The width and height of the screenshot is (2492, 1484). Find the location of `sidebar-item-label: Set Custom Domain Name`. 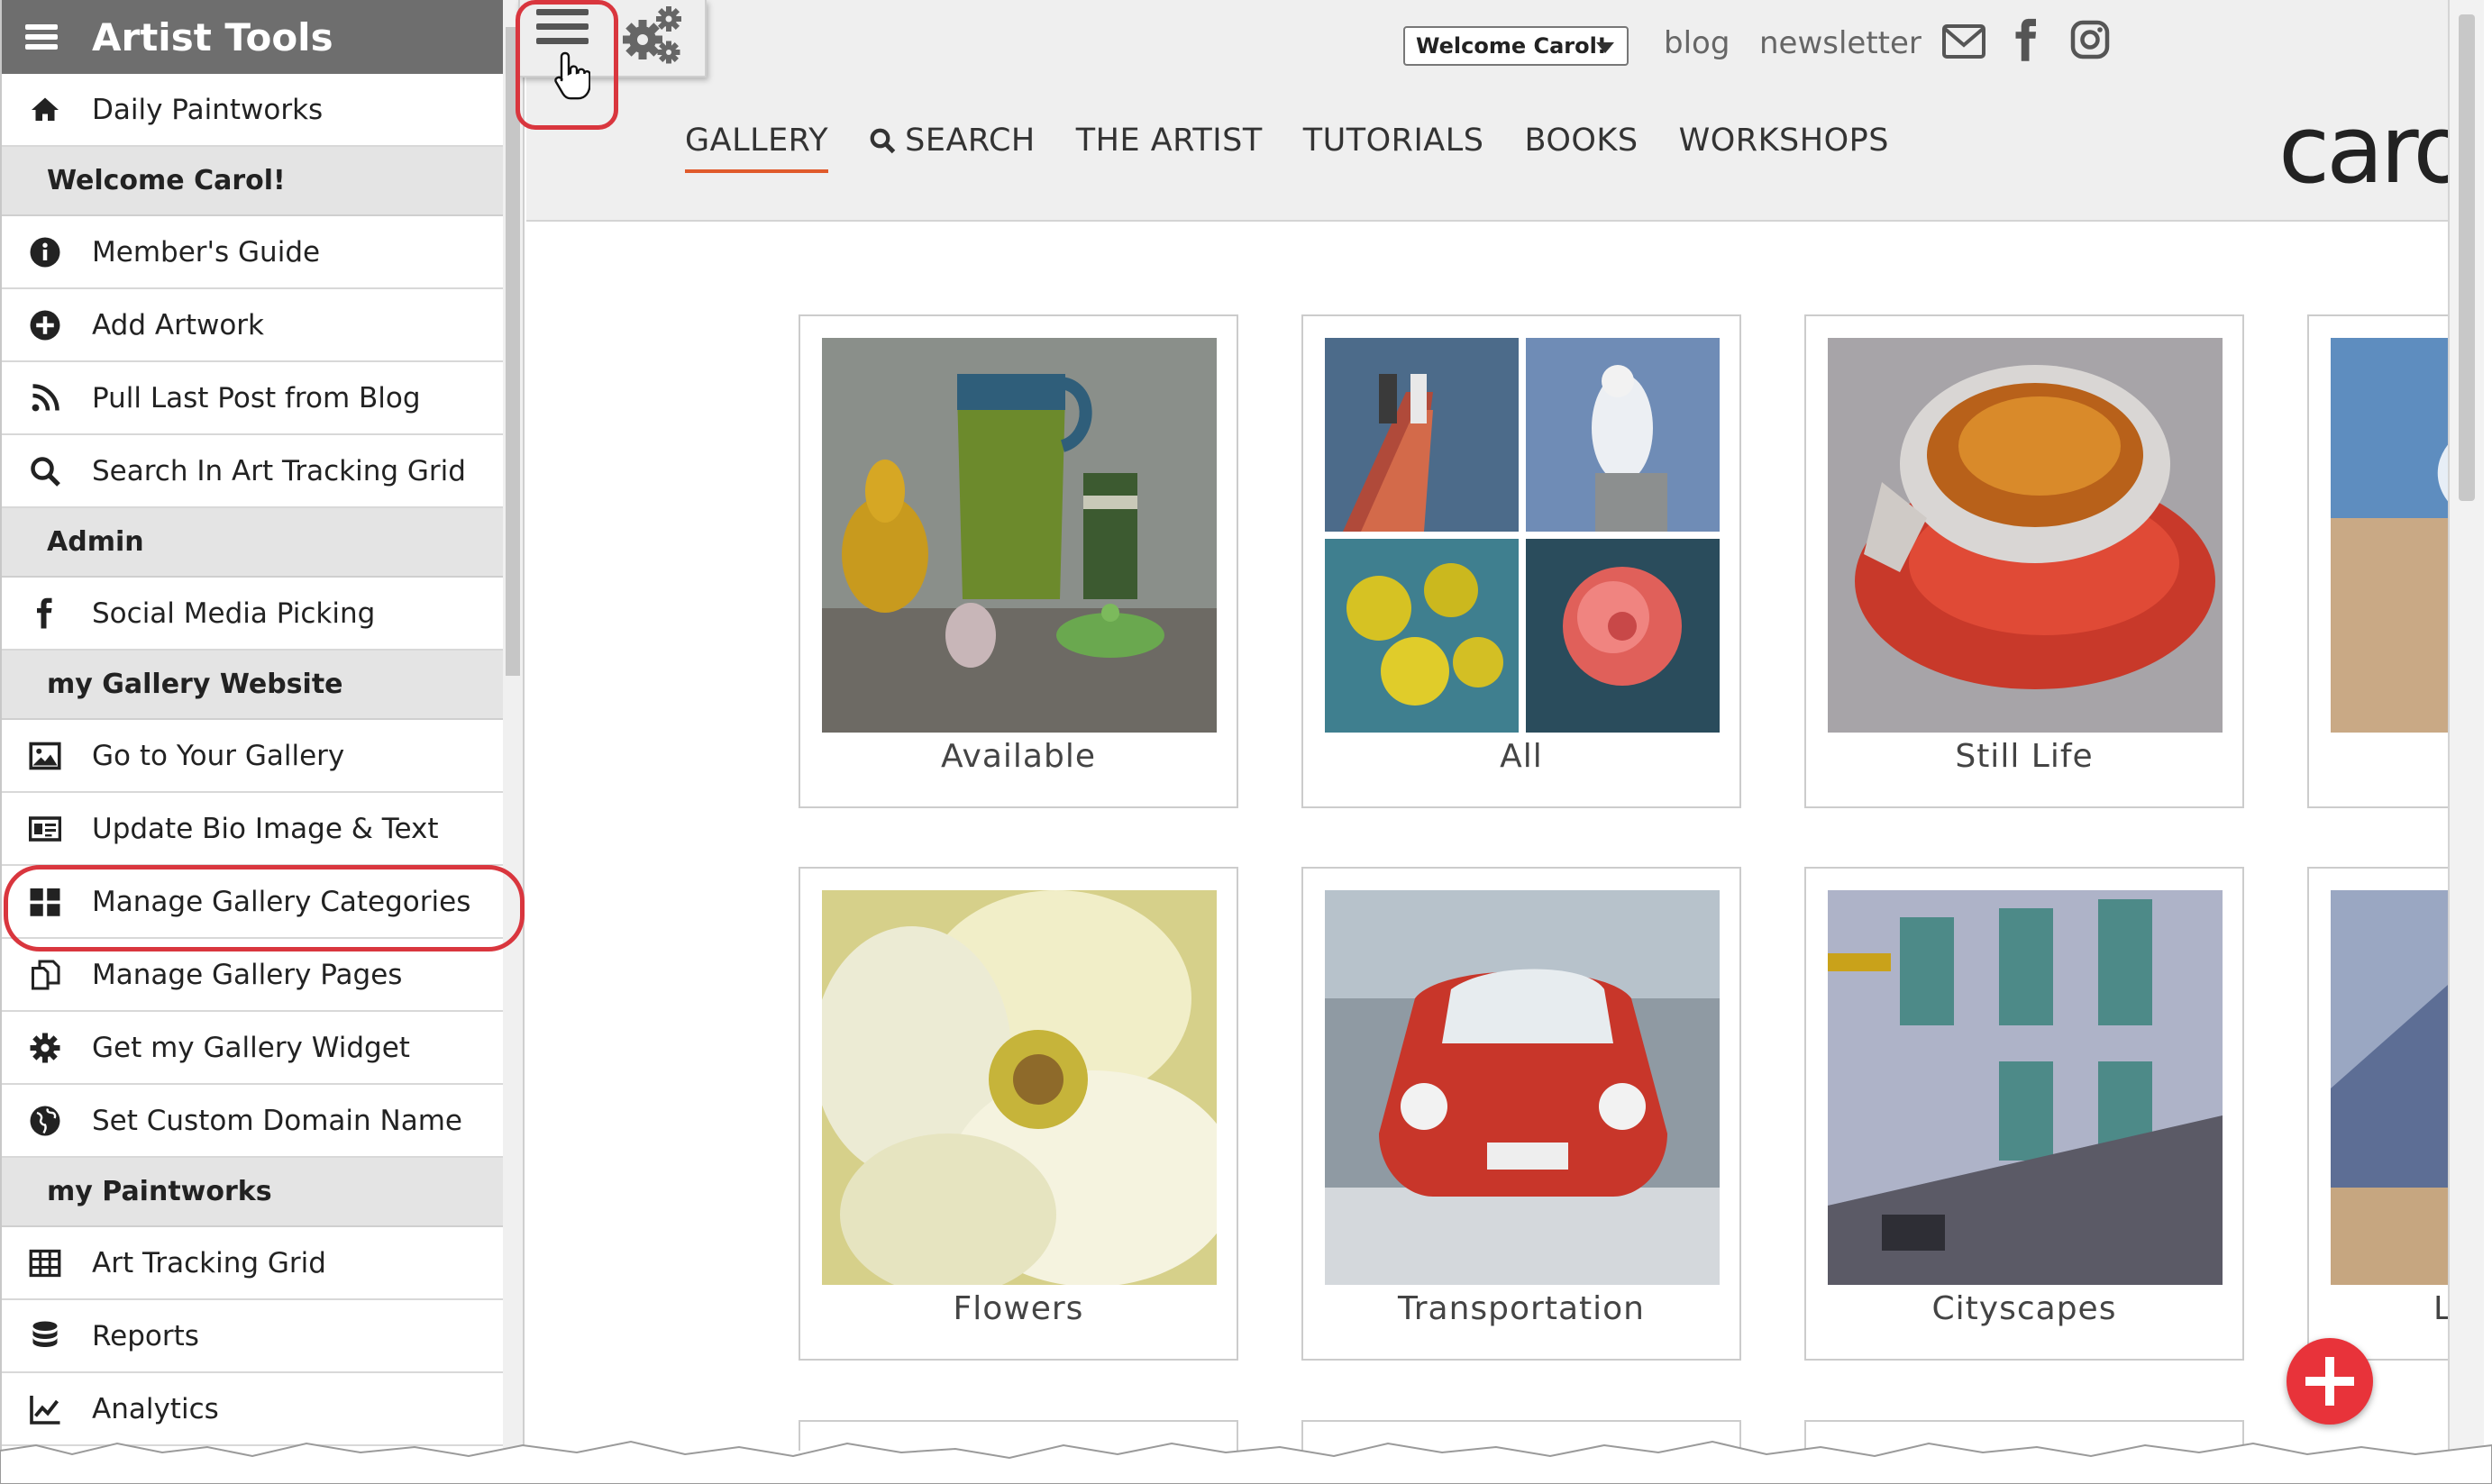

sidebar-item-label: Set Custom Domain Name is located at coordinates (277, 1120).